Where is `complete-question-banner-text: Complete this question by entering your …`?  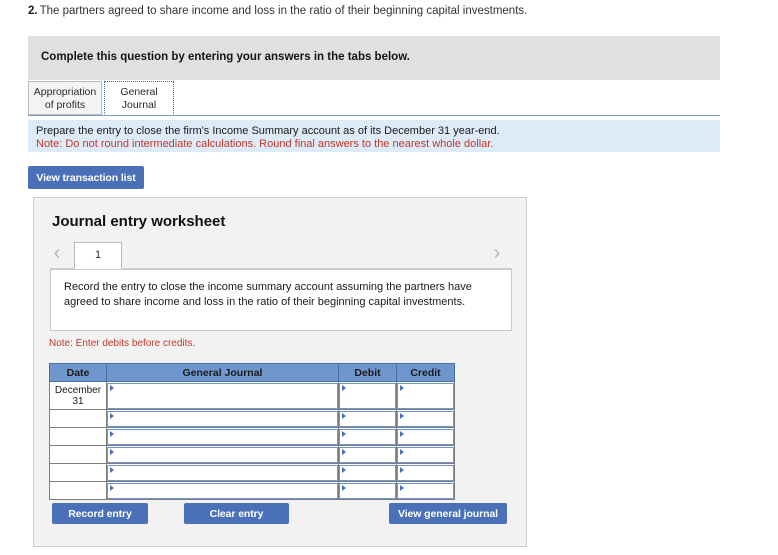
complete-question-banner-text: Complete this question by entering your … is located at coordinates (225, 57).